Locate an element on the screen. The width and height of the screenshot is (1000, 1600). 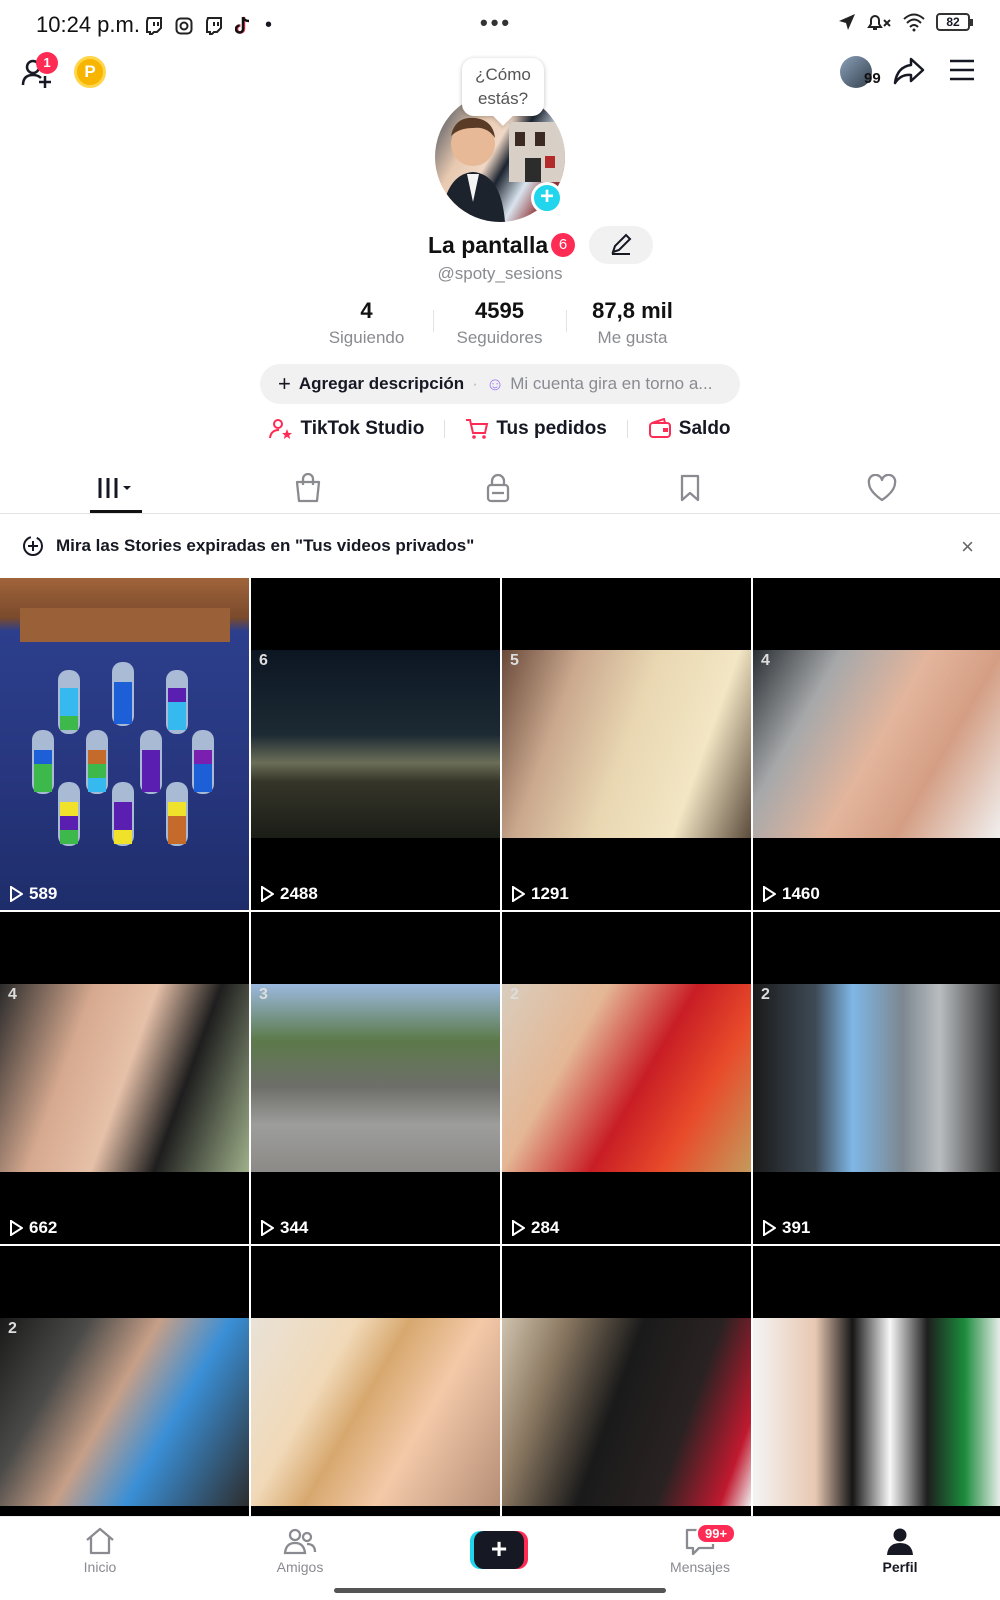
share-icon is located at coordinates (909, 71).